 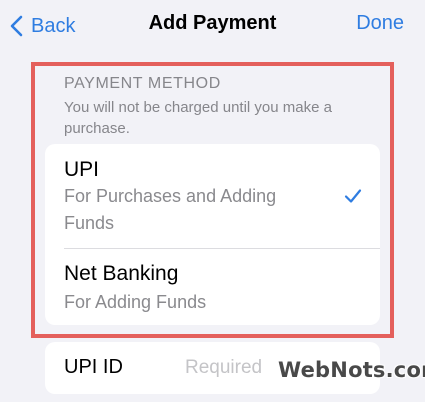 I want to click on done-button: Done, so click(x=380, y=23).